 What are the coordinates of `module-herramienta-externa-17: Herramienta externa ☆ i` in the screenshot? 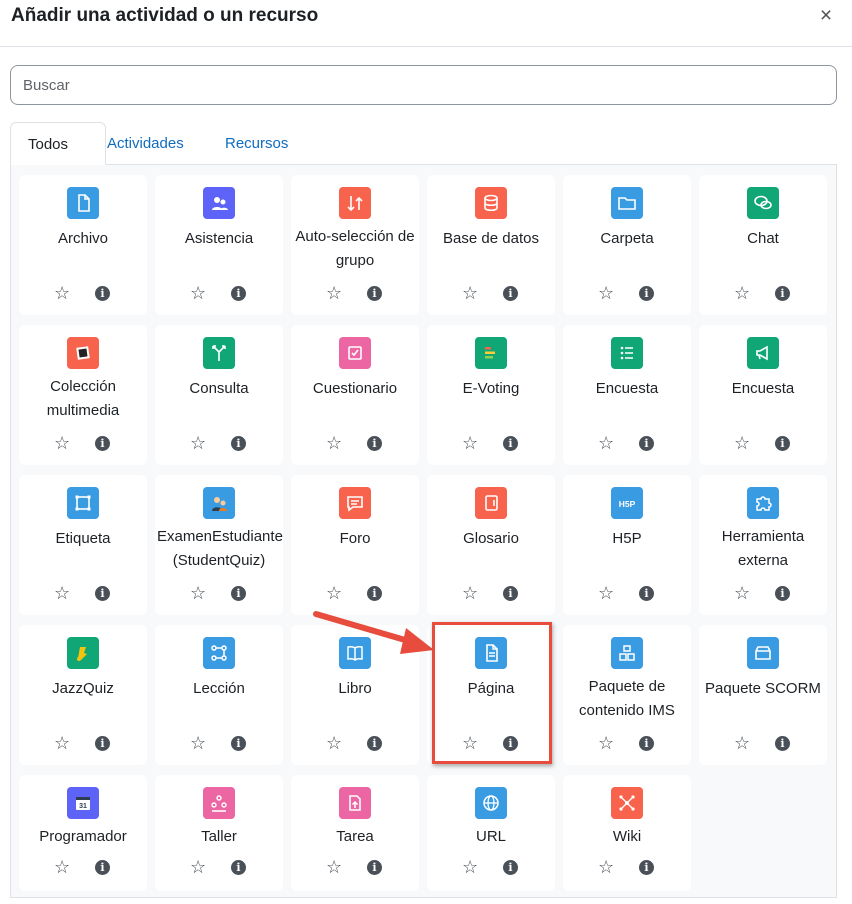 It's located at (763, 545).